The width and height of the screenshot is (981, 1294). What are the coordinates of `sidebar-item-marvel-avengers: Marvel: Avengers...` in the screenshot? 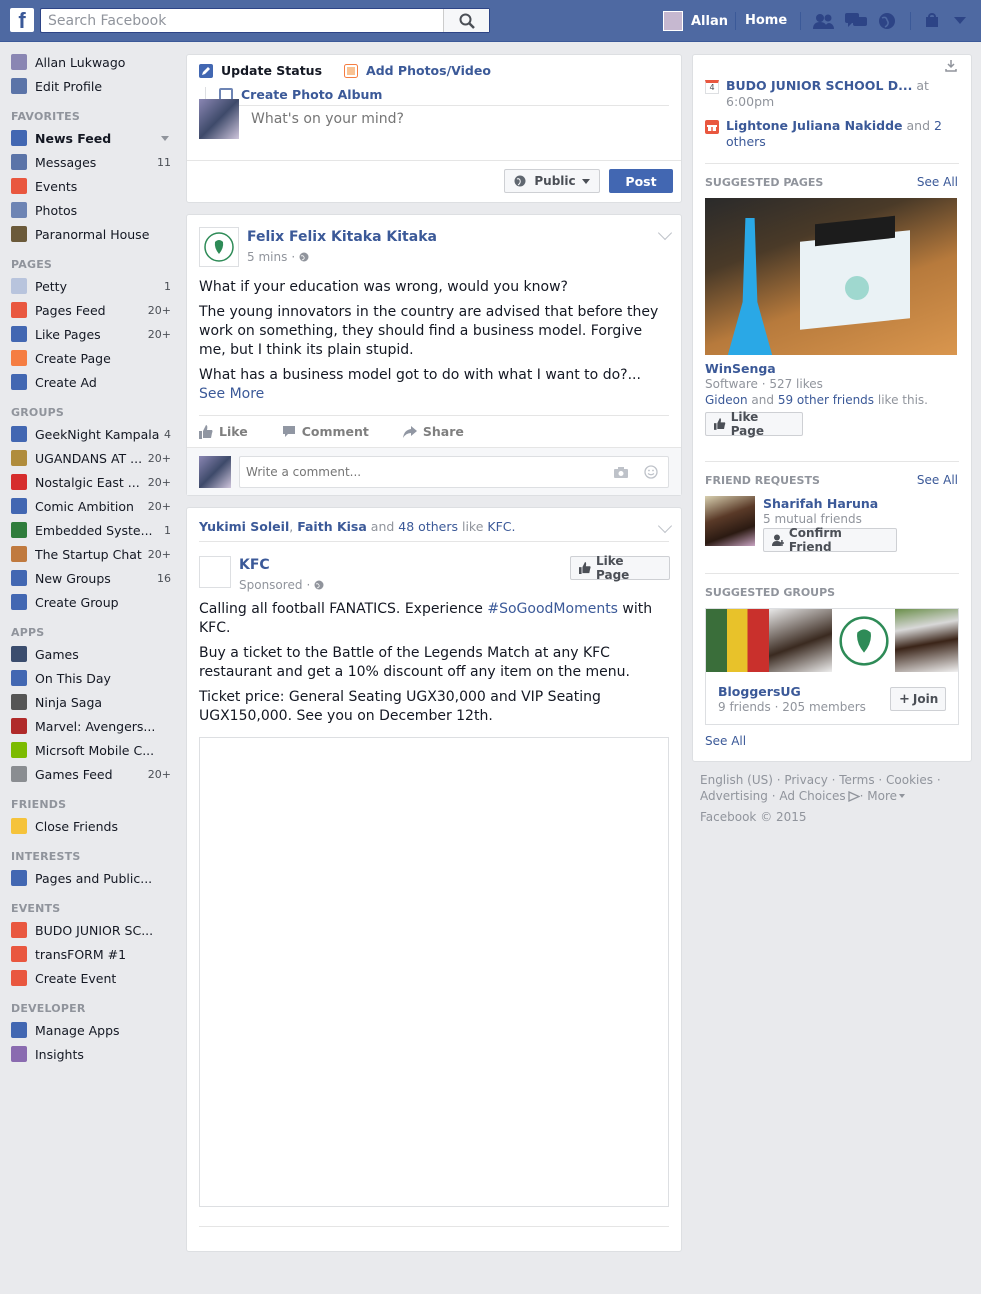 It's located at (91, 726).